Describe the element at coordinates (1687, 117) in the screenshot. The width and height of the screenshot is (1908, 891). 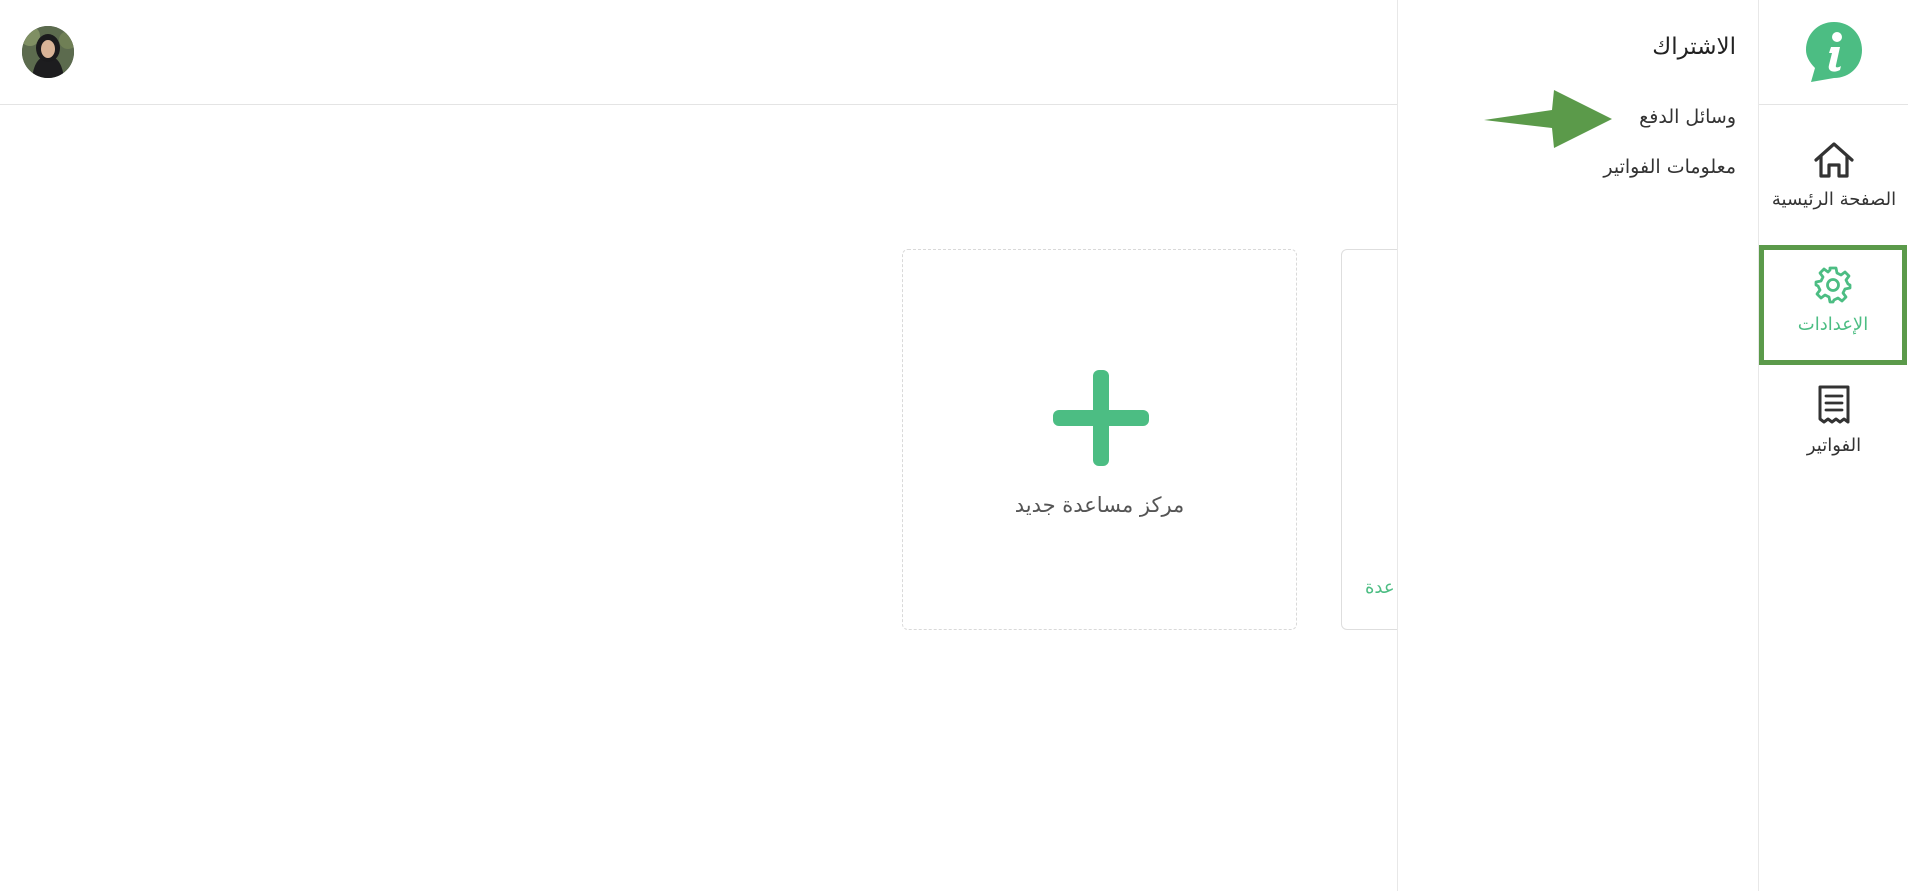
I see `submenu-item-payment-methods: وسائل الدفع` at that location.